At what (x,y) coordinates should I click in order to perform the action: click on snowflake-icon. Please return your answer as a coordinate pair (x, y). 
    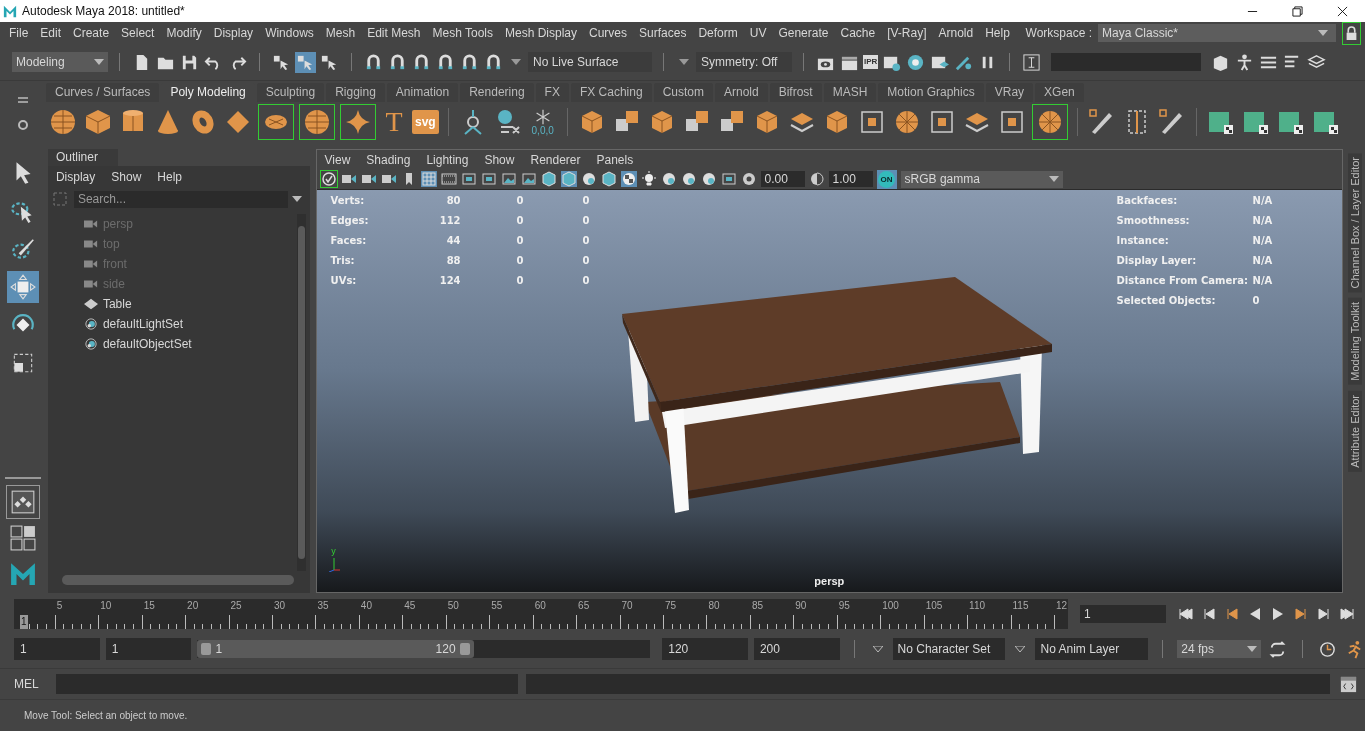
    Looking at the image, I should click on (542, 116).